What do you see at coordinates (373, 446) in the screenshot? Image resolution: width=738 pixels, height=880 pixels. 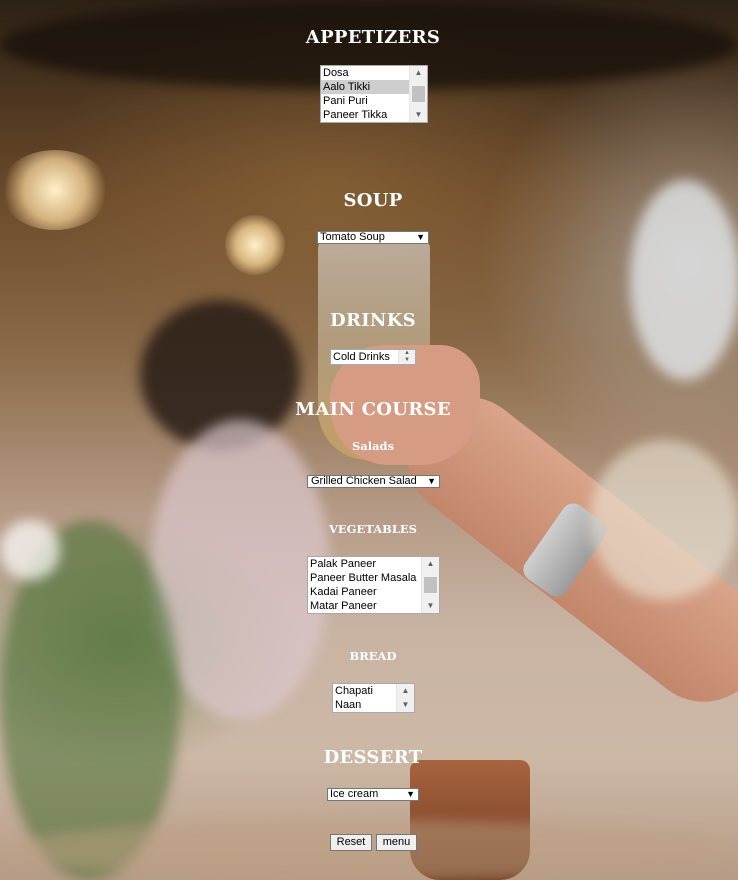 I see `salads-heading: Salads` at bounding box center [373, 446].